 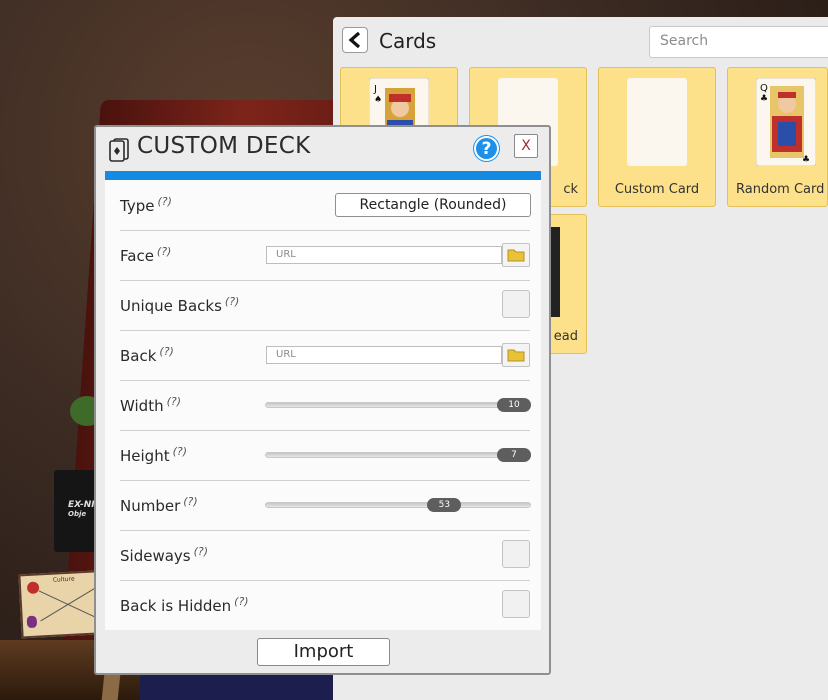 I want to click on cards-header: Cards Search, so click(x=580, y=42).